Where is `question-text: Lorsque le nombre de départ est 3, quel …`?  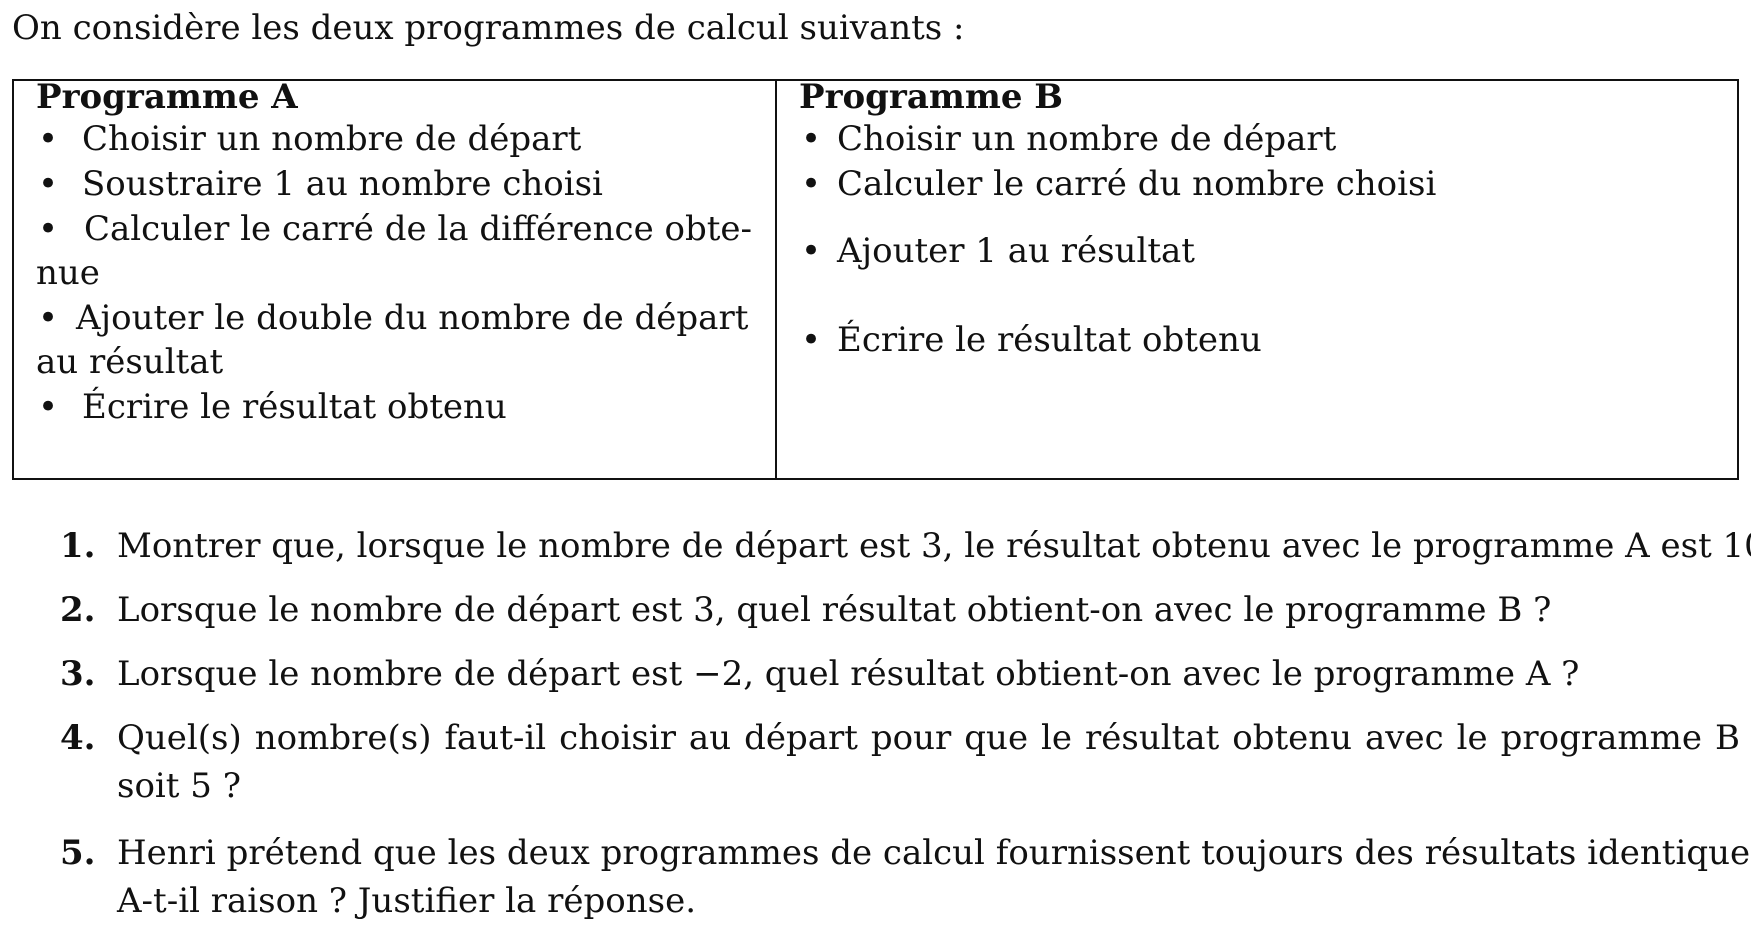 question-text: Lorsque le nombre de départ est 3, quel … is located at coordinates (834, 610).